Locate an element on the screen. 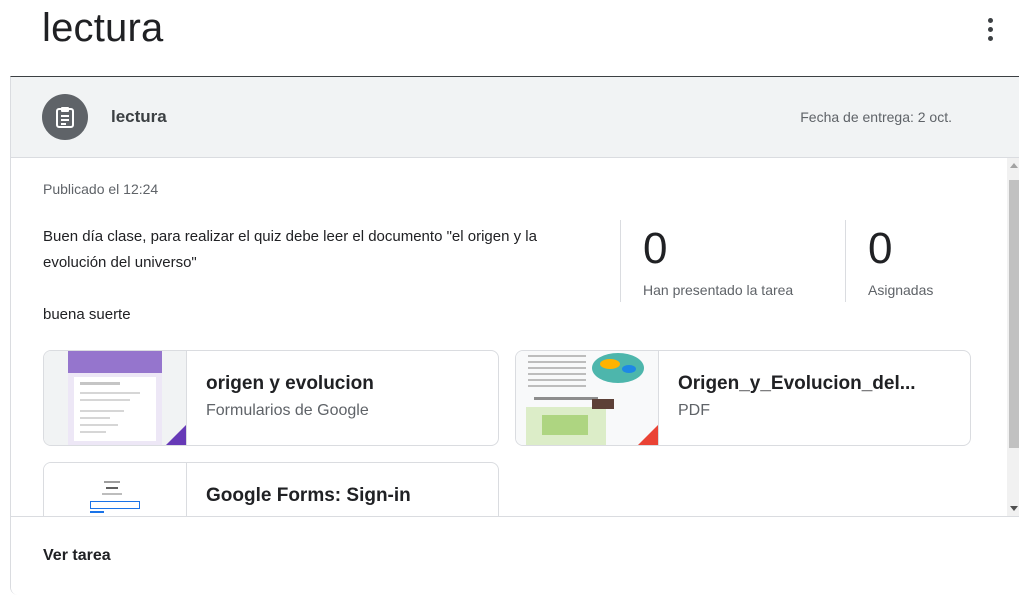  due-date: Fecha de entrega: 2 oct. is located at coordinates (876, 117).